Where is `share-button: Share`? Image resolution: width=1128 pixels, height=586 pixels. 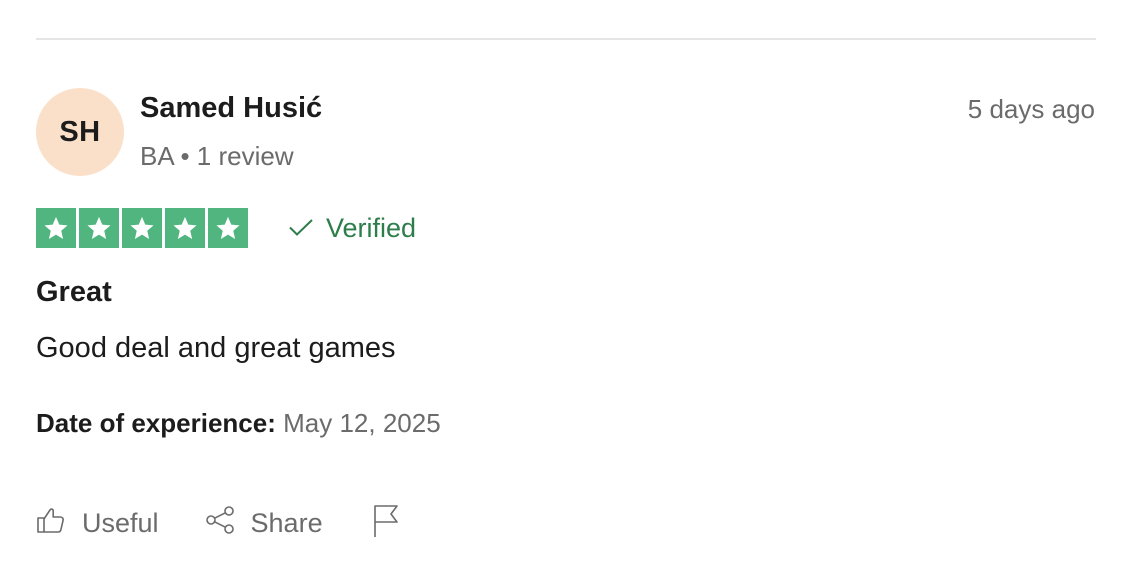 share-button: Share is located at coordinates (264, 523).